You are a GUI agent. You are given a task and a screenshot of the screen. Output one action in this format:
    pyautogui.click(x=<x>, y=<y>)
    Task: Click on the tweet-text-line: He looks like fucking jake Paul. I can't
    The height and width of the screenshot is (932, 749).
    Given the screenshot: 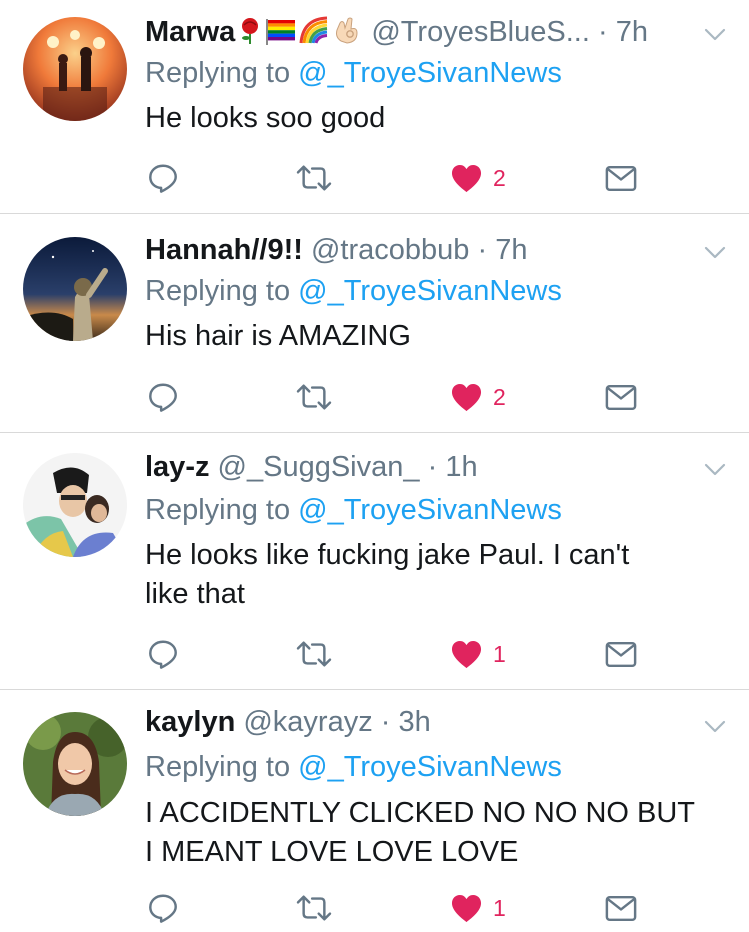 What is the action you would take?
    pyautogui.click(x=387, y=555)
    